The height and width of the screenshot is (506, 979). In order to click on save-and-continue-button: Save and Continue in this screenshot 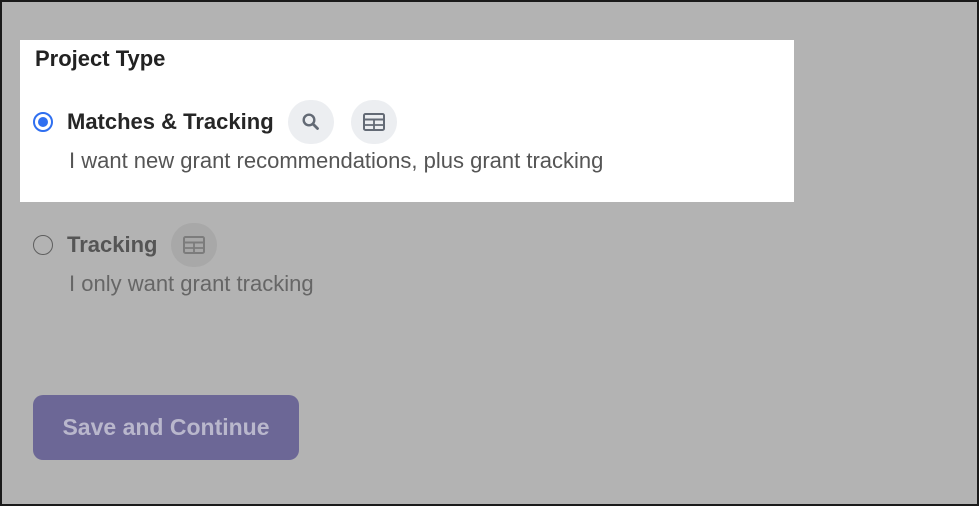, I will do `click(166, 427)`.